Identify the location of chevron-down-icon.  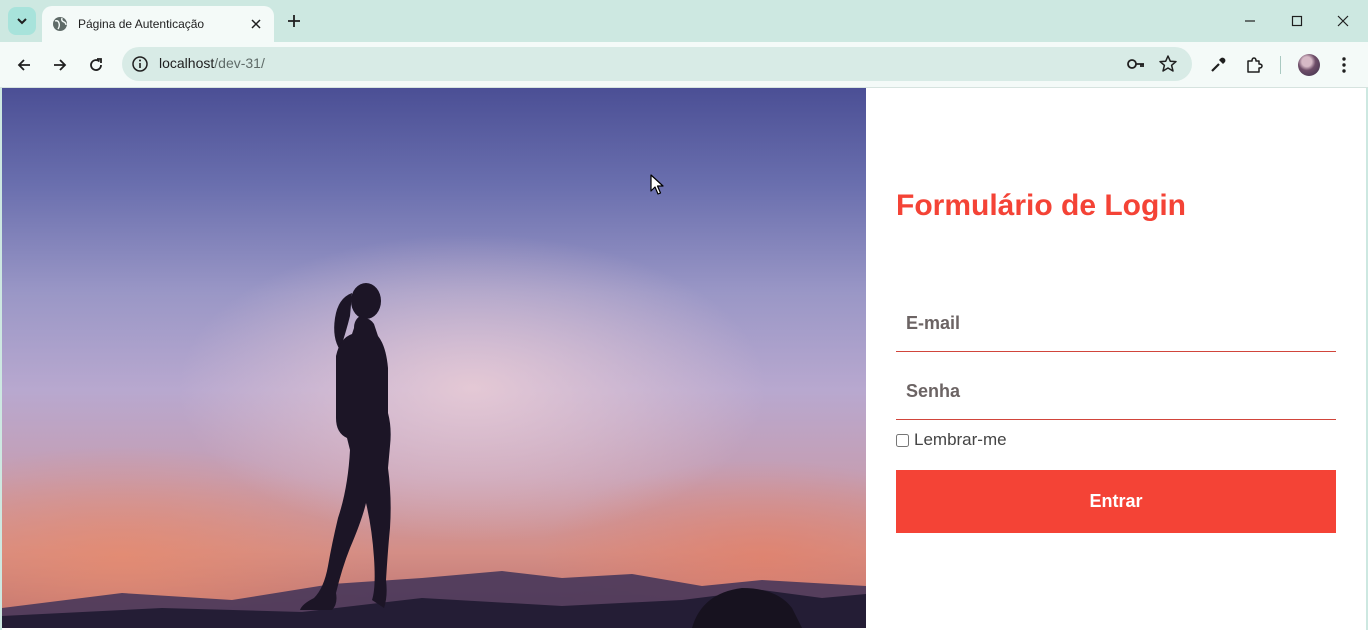
(22, 21).